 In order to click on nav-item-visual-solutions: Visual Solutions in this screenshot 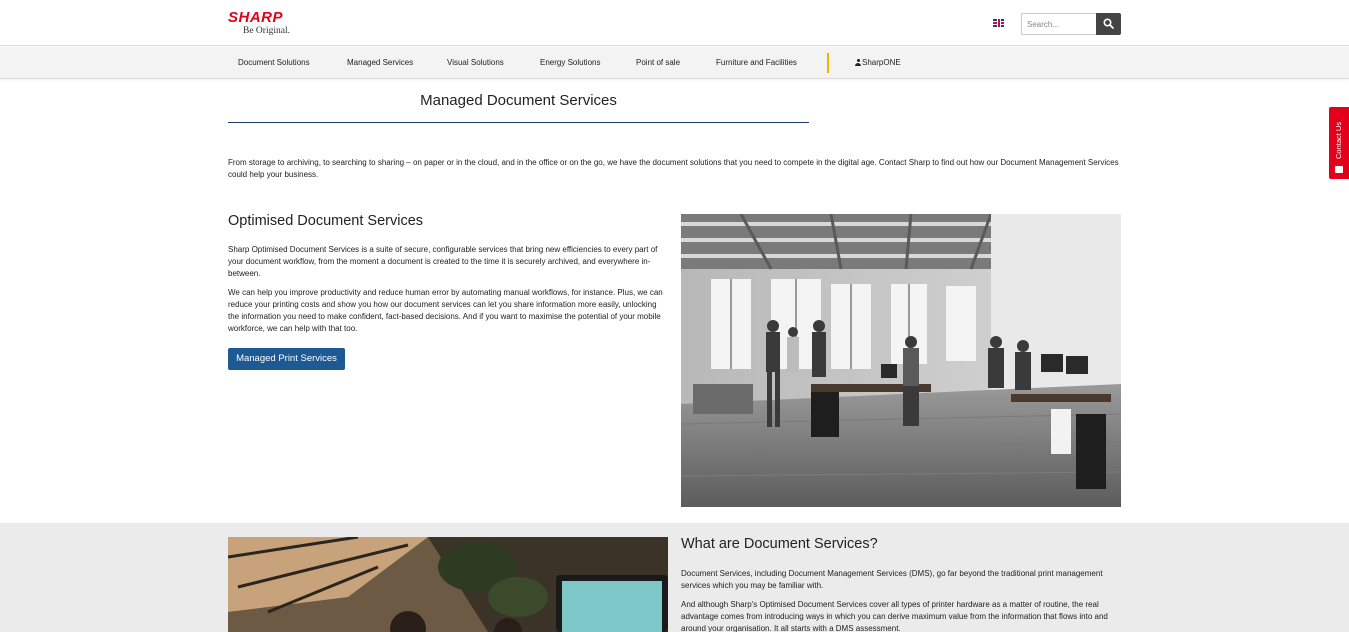, I will do `click(475, 62)`.